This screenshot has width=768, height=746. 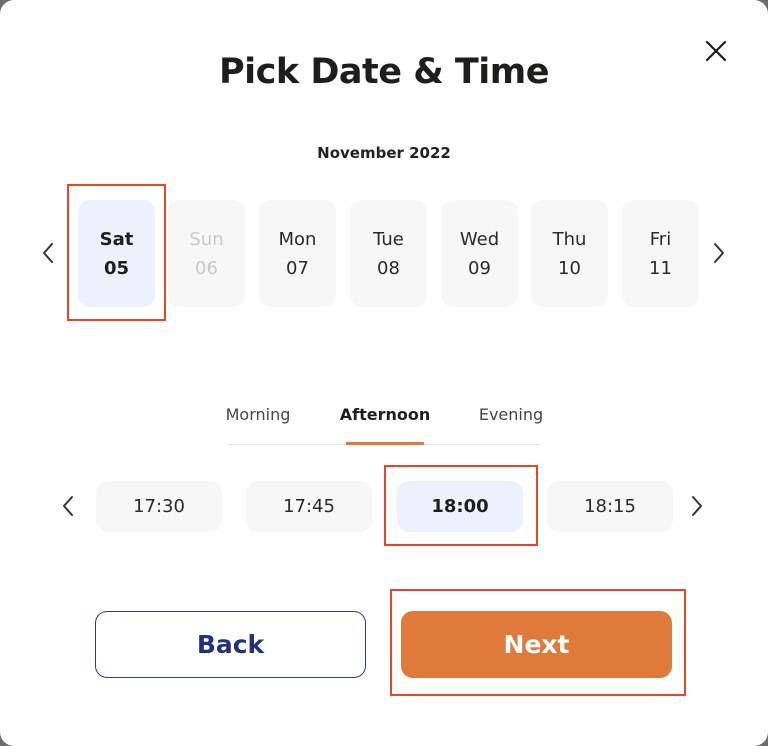 I want to click on close-icon, so click(x=716, y=51).